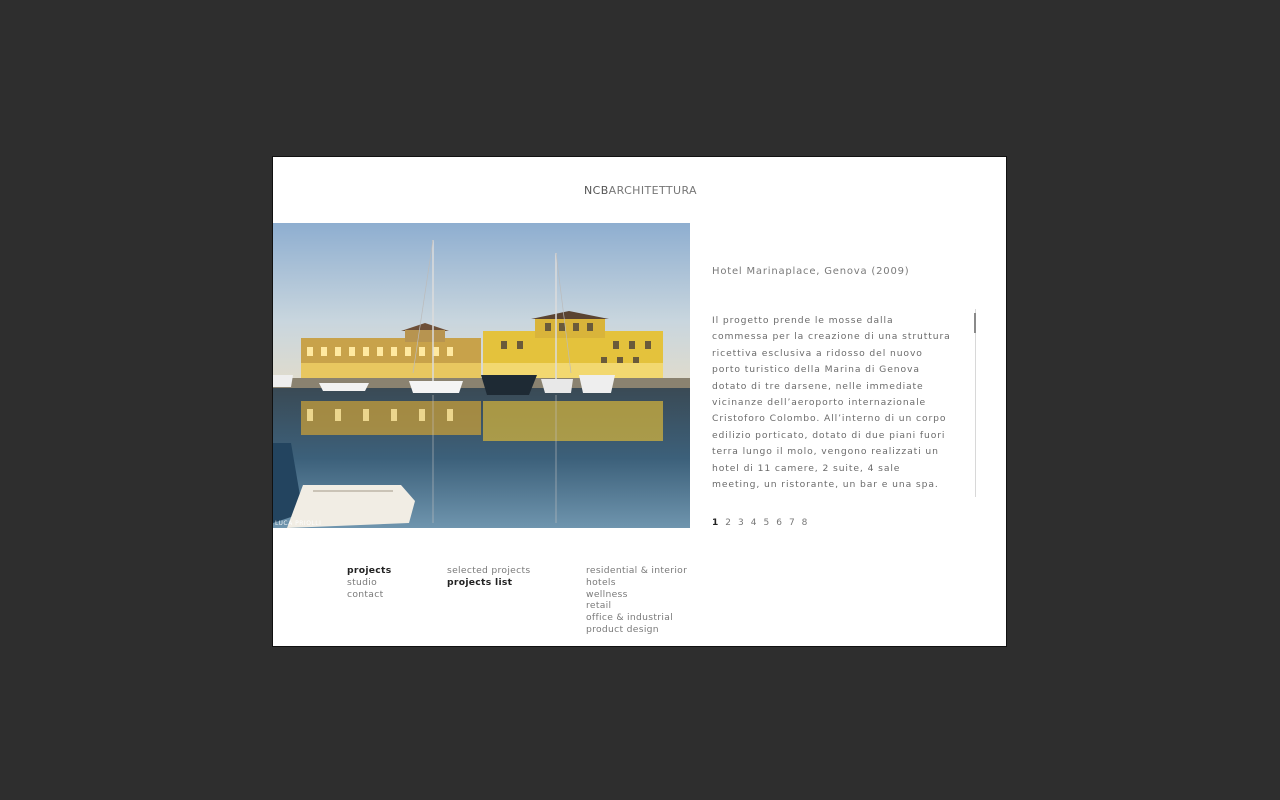 The image size is (1280, 800). What do you see at coordinates (369, 595) in the screenshot?
I see `nav-contact: contact` at bounding box center [369, 595].